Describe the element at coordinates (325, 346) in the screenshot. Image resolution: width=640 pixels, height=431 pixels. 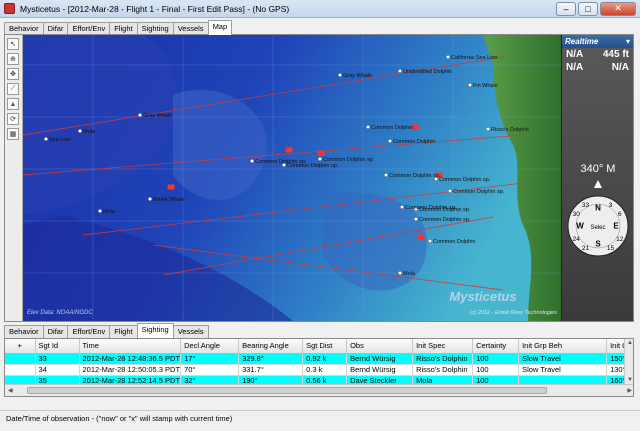
I see `column-header: Sgt Dist` at that location.